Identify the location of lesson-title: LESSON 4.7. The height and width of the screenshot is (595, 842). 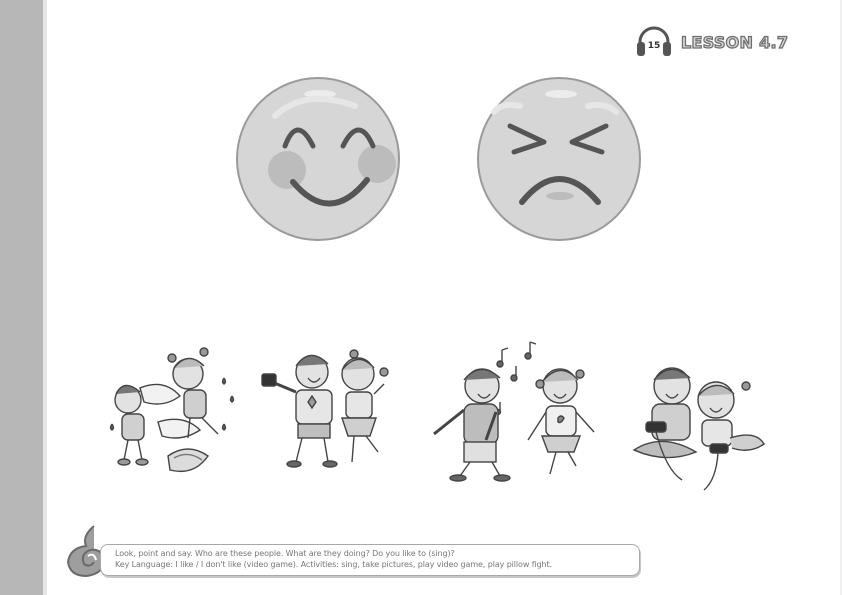
(734, 42).